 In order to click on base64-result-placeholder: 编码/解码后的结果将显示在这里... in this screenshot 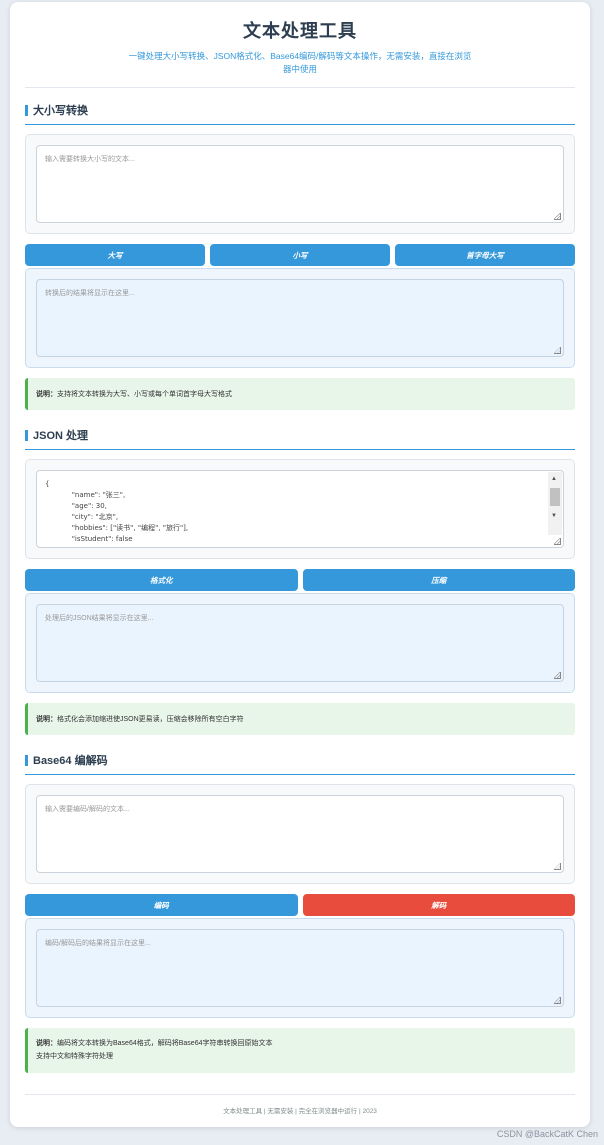, I will do `click(98, 943)`.